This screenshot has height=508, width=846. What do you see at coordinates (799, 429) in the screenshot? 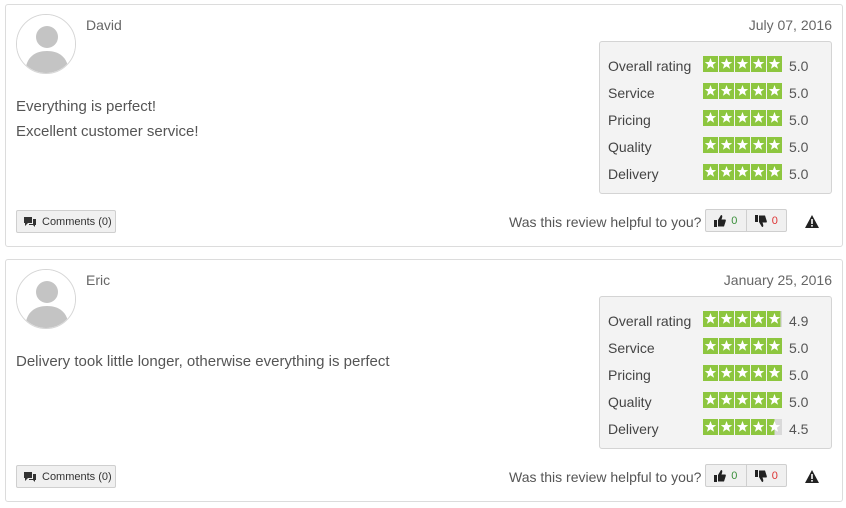
I see `rating-value: 4.5` at bounding box center [799, 429].